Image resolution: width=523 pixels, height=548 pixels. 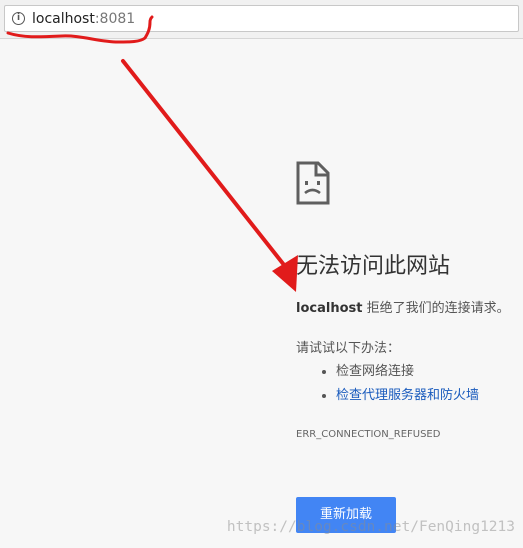 What do you see at coordinates (375, 371) in the screenshot?
I see `suggestion-check-network-label: 检查网络连接` at bounding box center [375, 371].